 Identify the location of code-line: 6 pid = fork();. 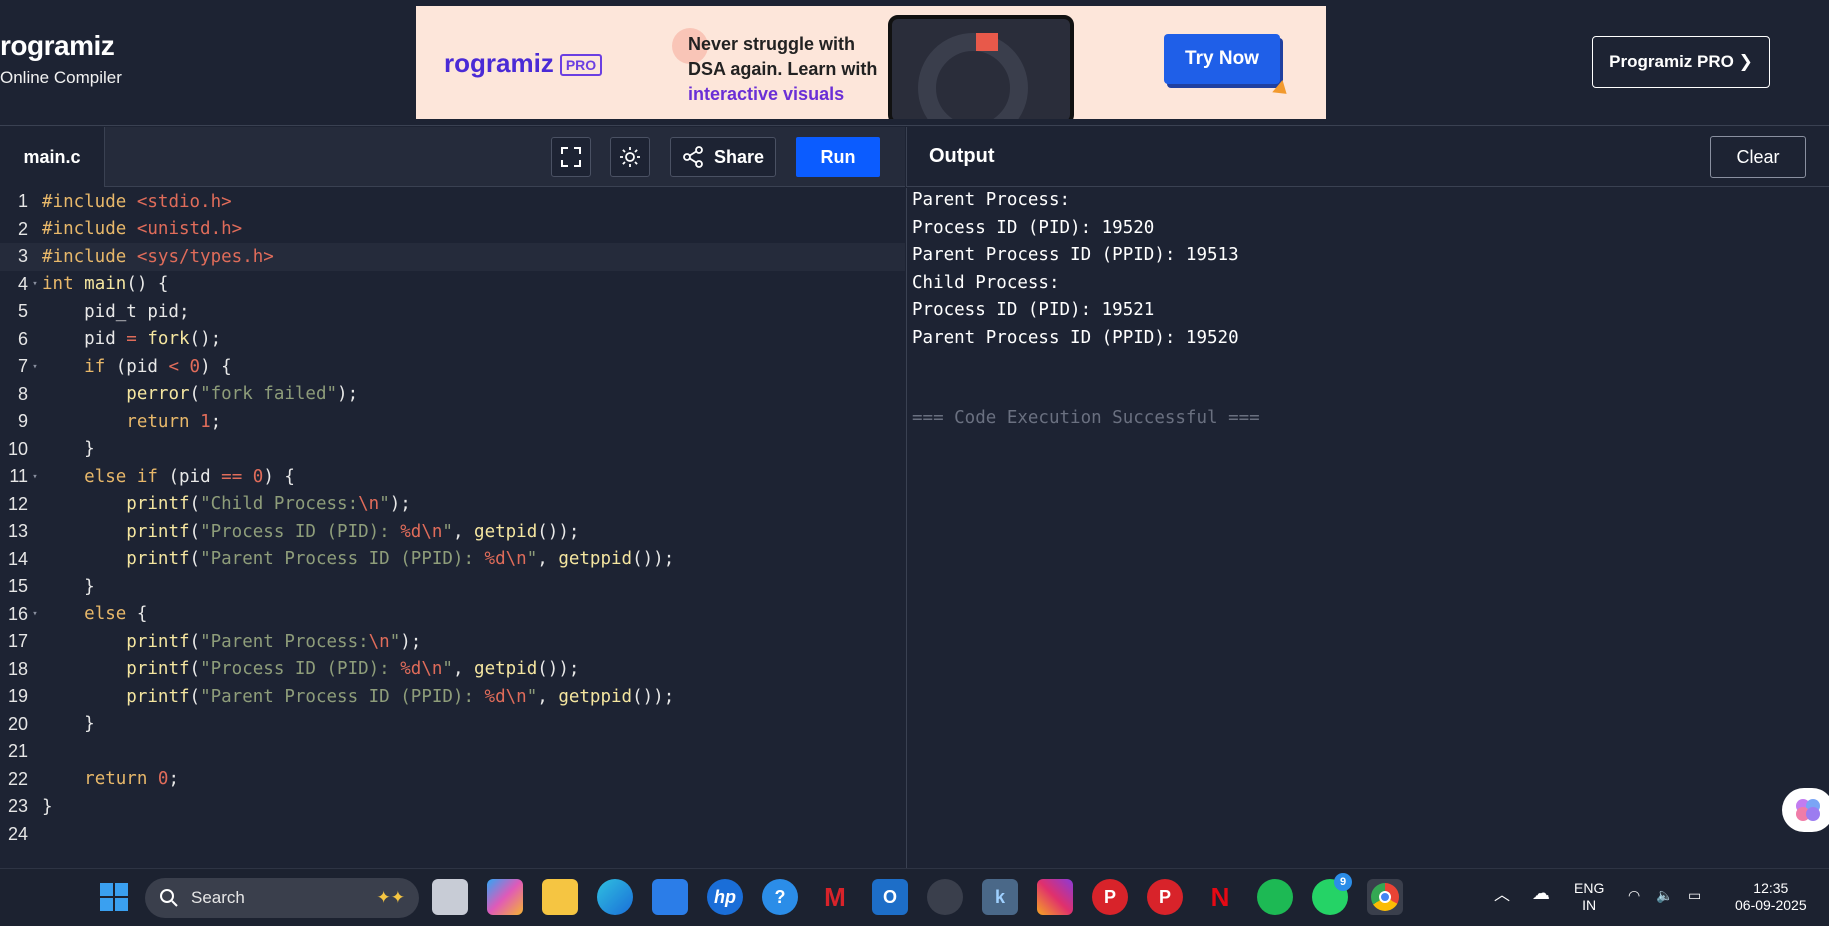
(452, 340).